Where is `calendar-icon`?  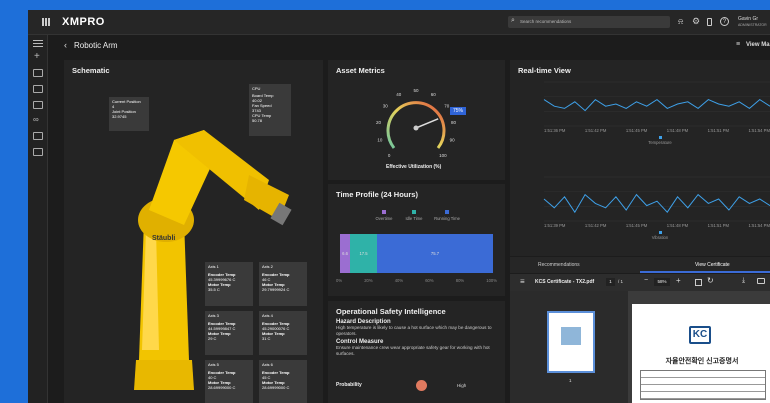
calendar-icon is located at coordinates (38, 152).